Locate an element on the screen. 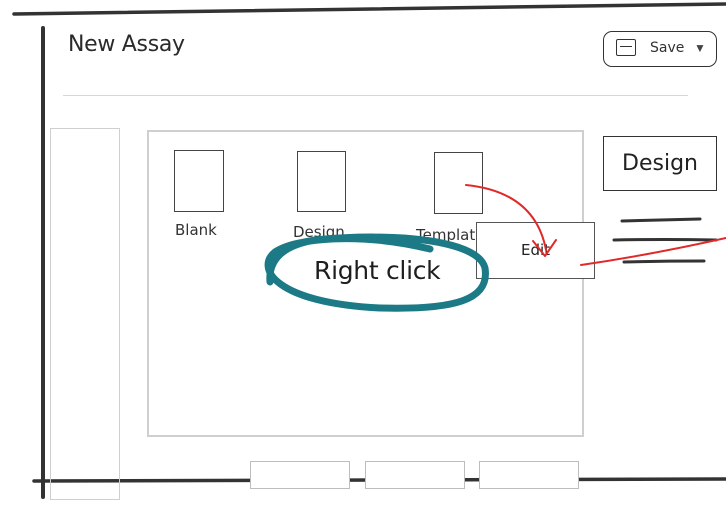  context-menu-edit: Edit is located at coordinates (535, 250).